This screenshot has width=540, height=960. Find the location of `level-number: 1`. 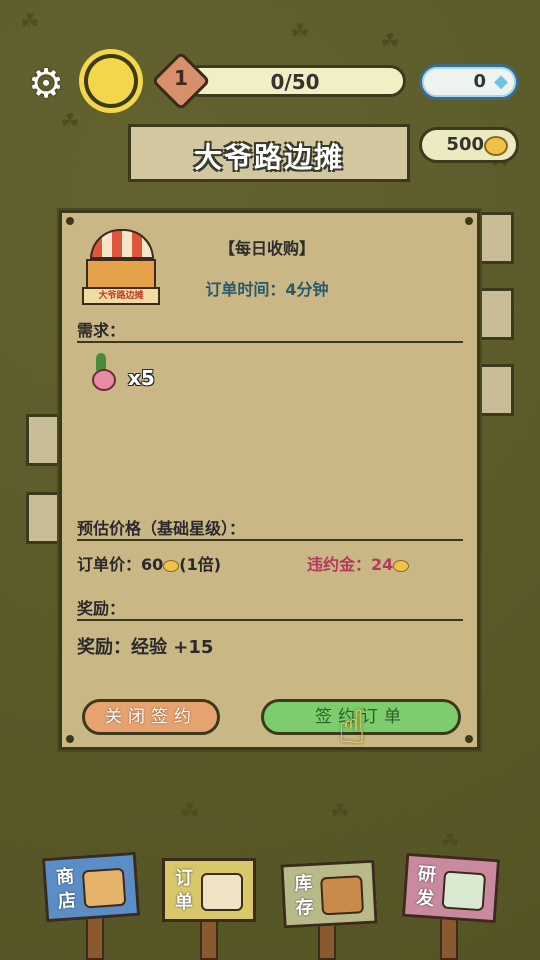

level-number: 1 is located at coordinates (181, 78).